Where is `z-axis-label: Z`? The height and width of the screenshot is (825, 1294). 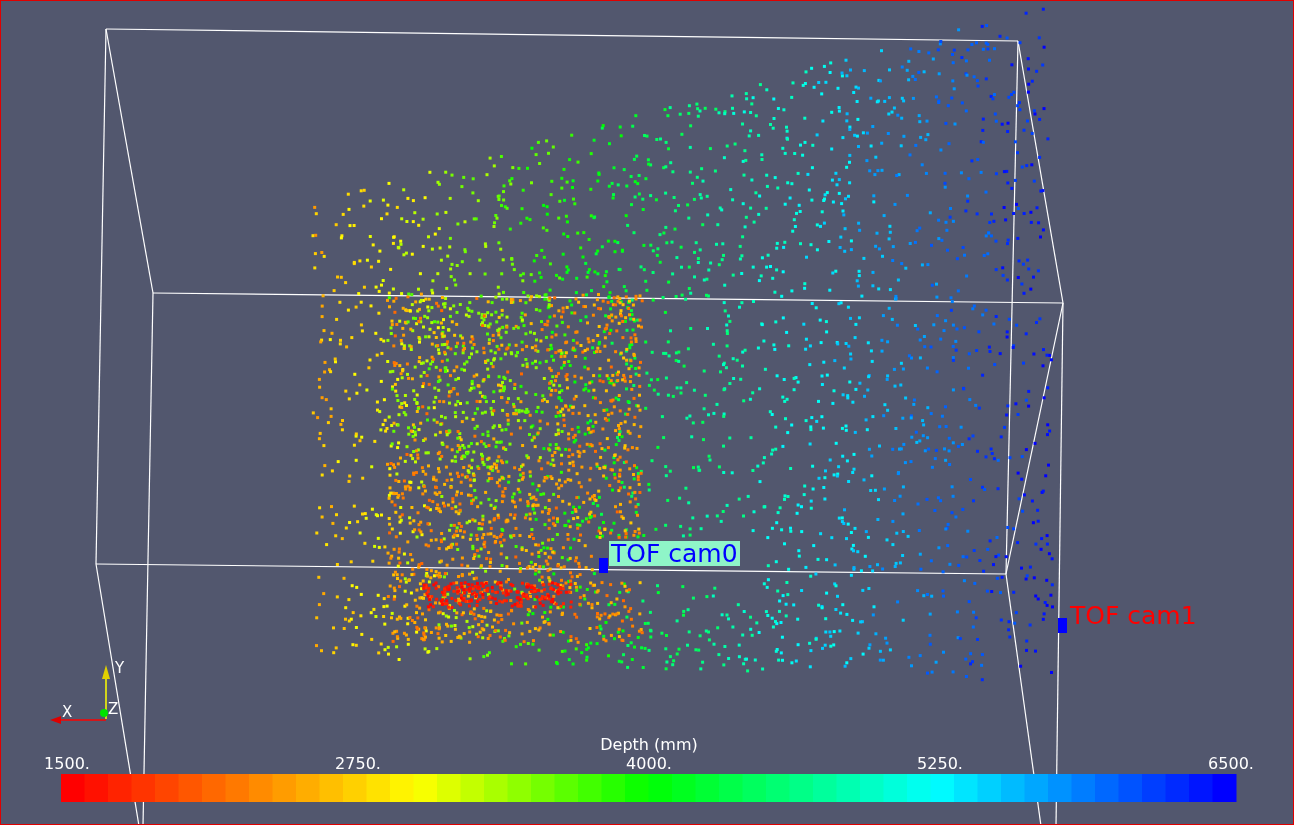
z-axis-label: Z is located at coordinates (113, 709).